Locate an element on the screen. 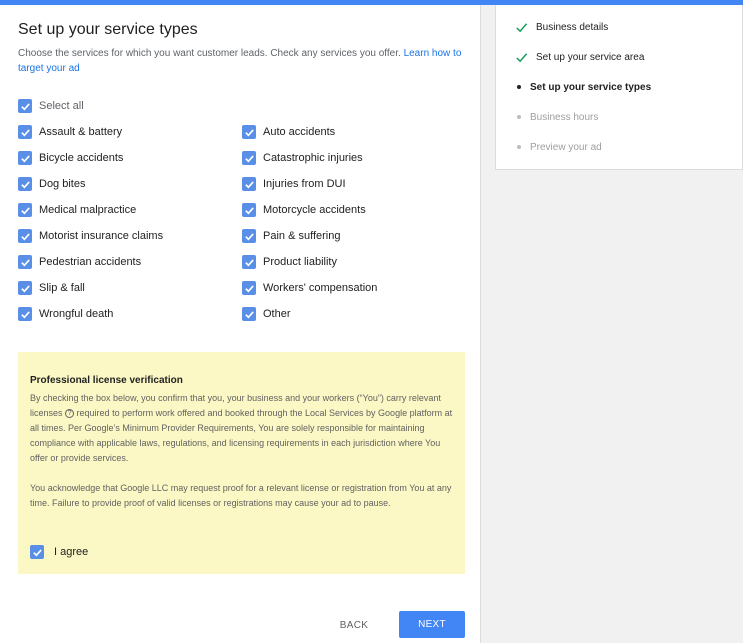 The image size is (743, 643). checkbox-label: Auto accidents is located at coordinates (299, 132).